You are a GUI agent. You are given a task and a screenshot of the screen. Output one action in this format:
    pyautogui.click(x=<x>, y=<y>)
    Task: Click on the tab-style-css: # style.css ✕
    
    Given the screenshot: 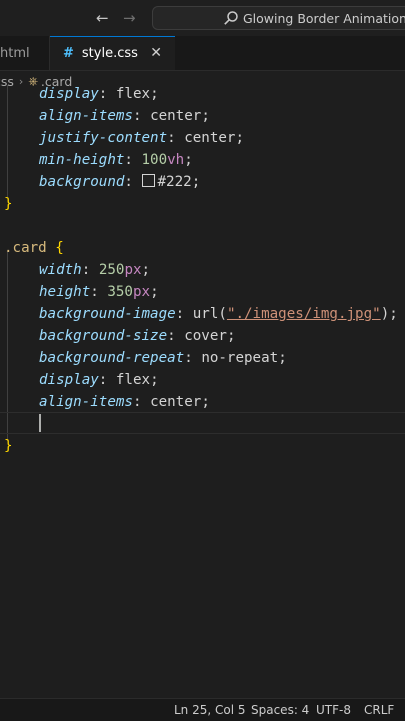 What is the action you would take?
    pyautogui.click(x=112, y=53)
    